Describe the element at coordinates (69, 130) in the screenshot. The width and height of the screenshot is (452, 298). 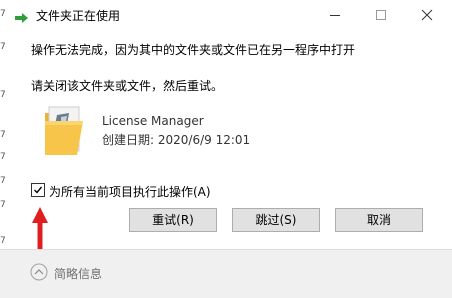
I see `folder-icon` at that location.